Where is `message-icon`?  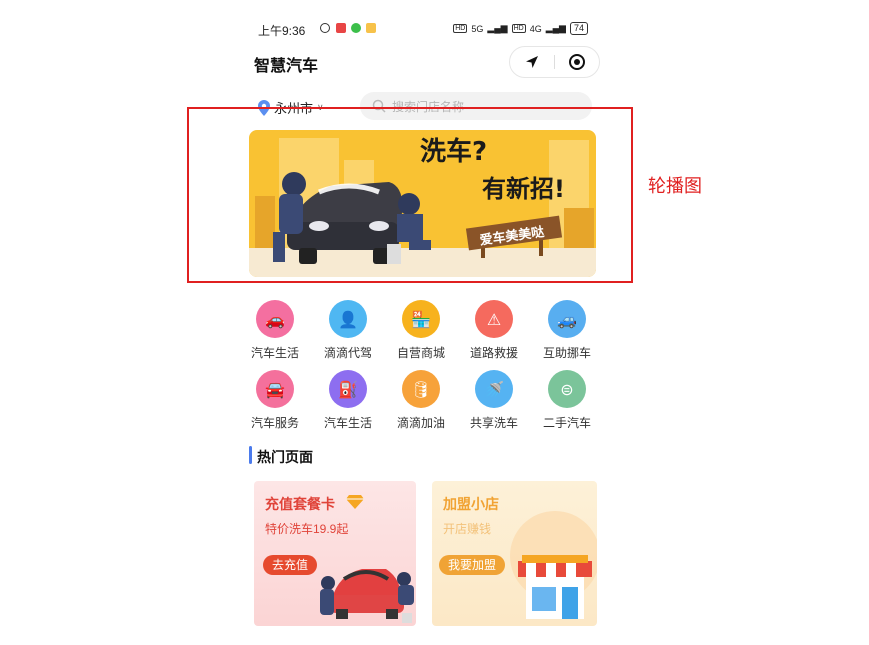 message-icon is located at coordinates (371, 28).